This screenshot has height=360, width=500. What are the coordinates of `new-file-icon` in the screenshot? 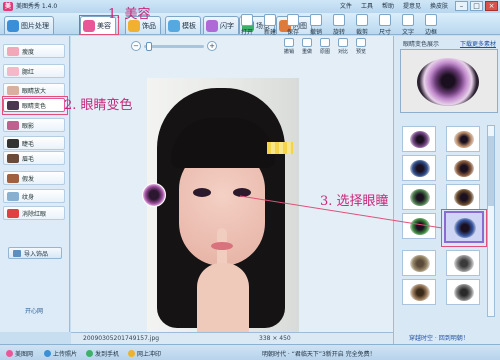 It's located at (270, 20).